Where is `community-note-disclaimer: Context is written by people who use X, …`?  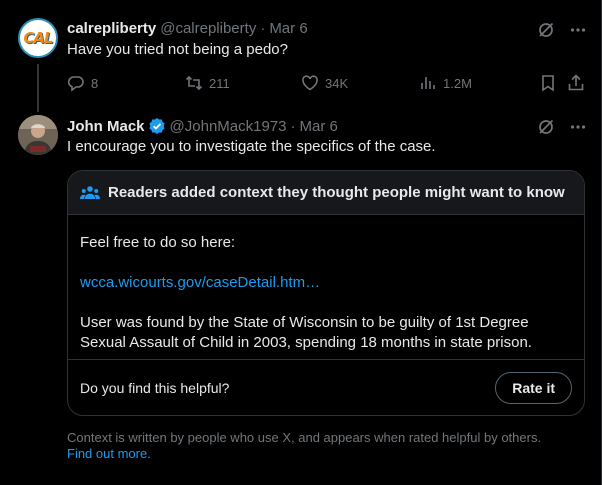 community-note-disclaimer: Context is written by people who use X, … is located at coordinates (304, 446).